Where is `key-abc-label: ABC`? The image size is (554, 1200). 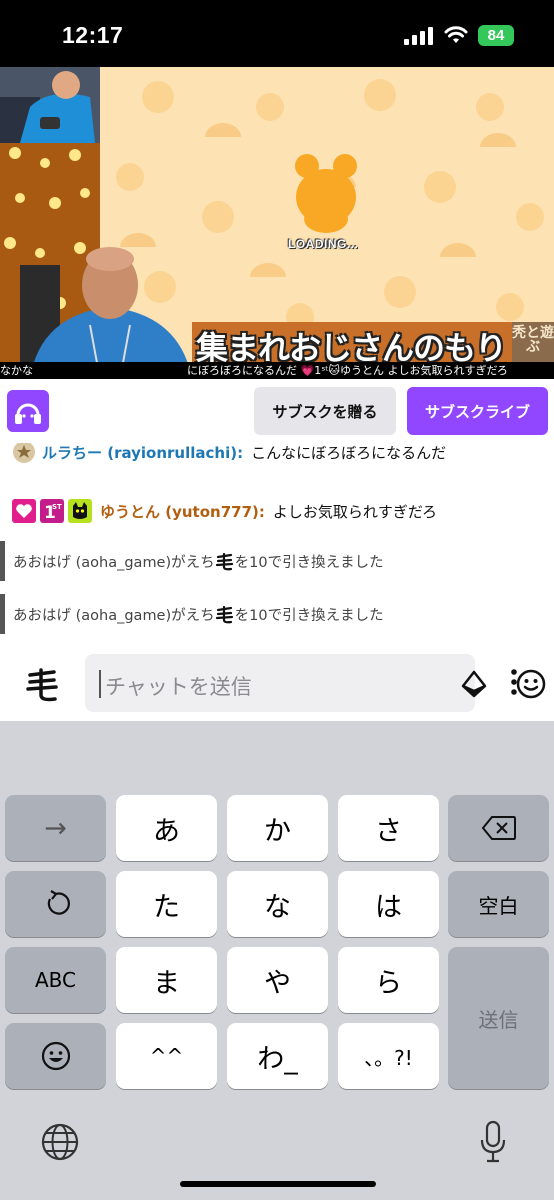 key-abc-label: ABC is located at coordinates (55, 980).